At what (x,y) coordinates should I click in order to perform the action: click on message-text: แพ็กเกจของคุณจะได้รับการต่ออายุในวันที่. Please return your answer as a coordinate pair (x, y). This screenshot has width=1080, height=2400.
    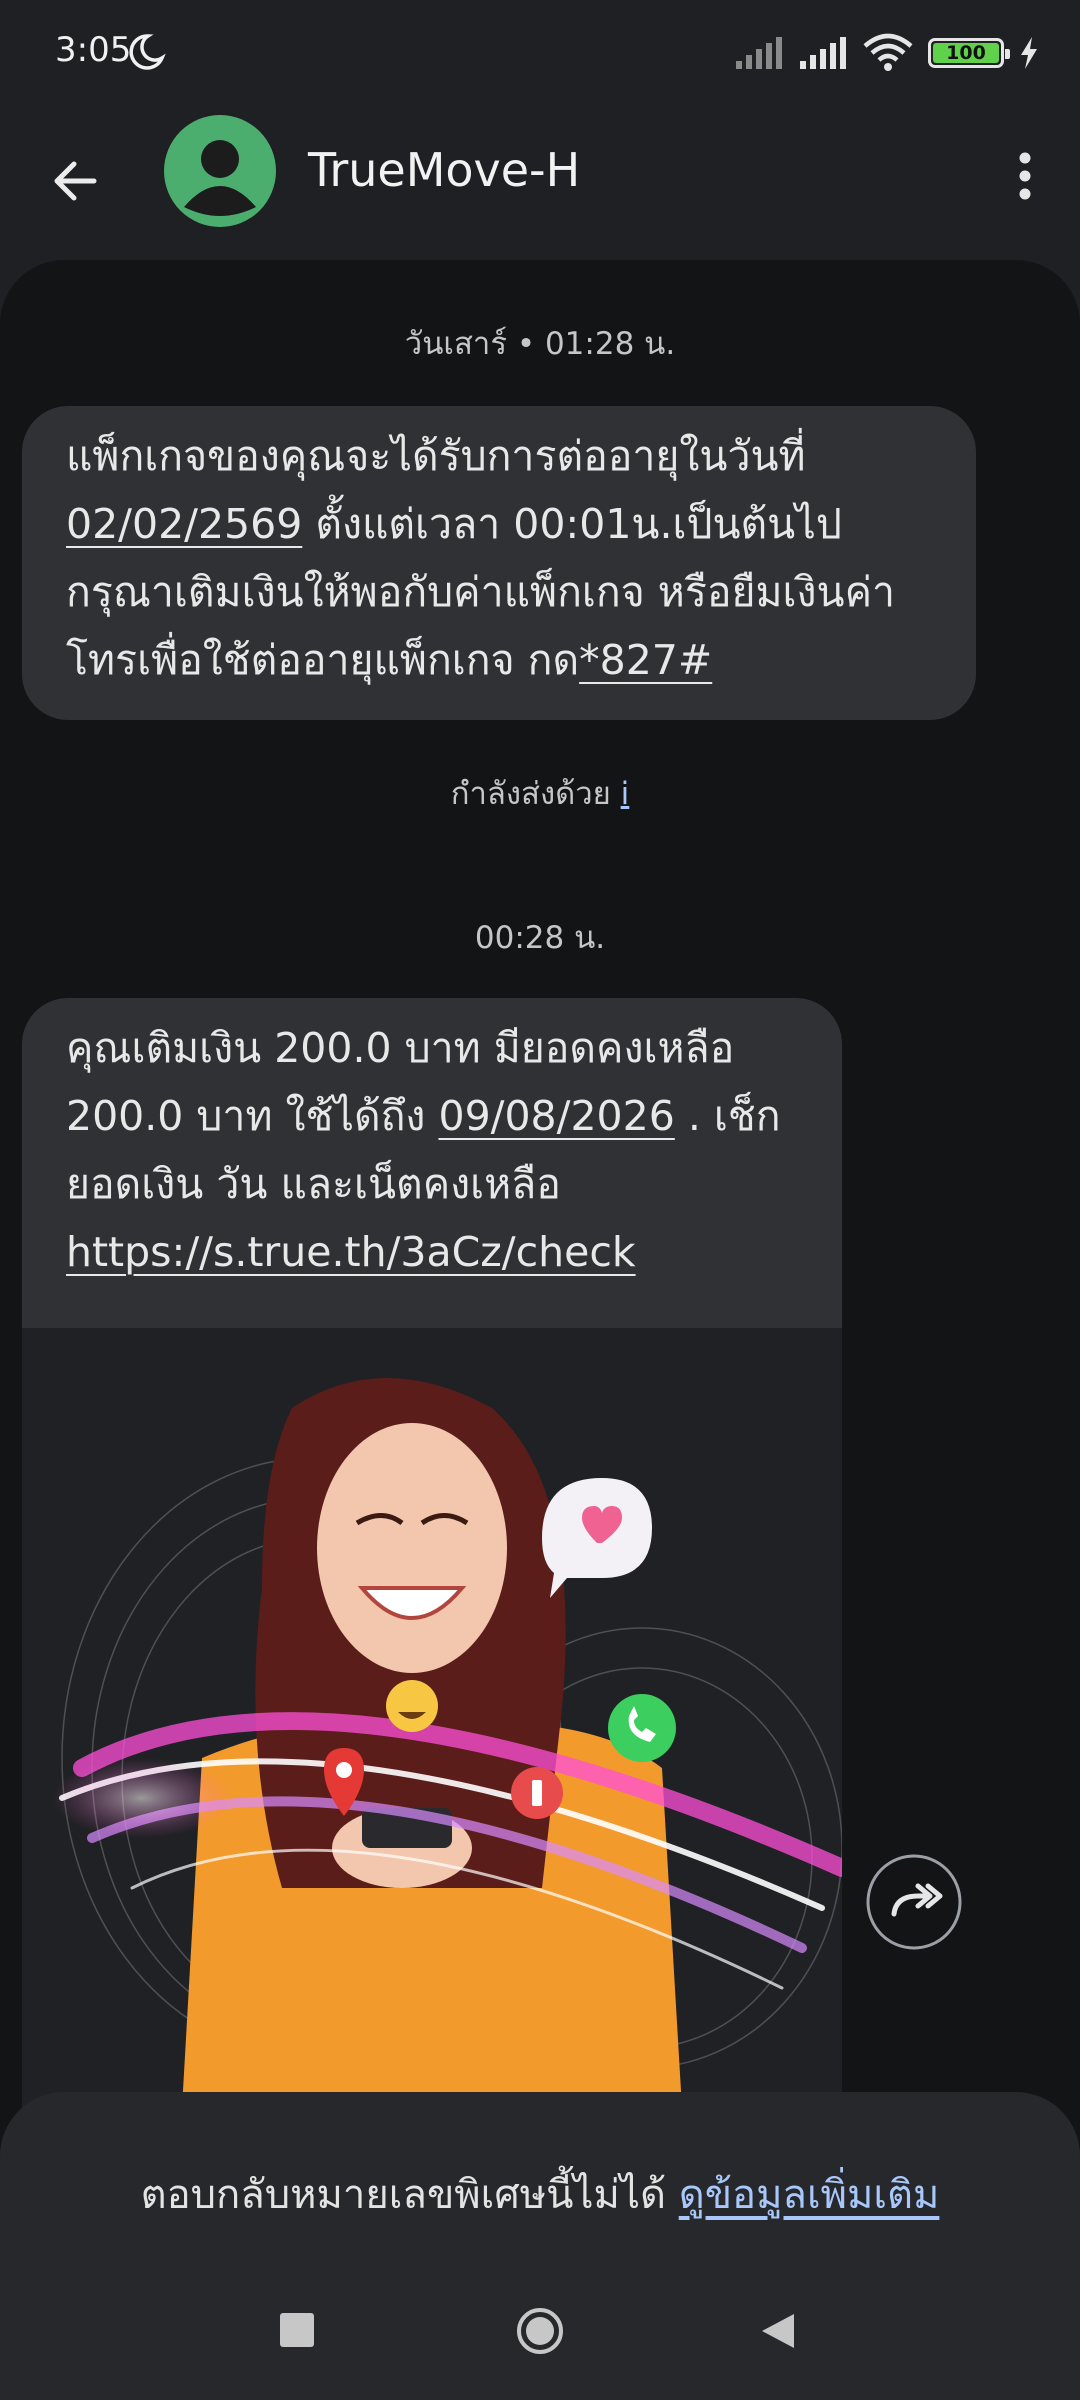
    Looking at the image, I should click on (436, 456).